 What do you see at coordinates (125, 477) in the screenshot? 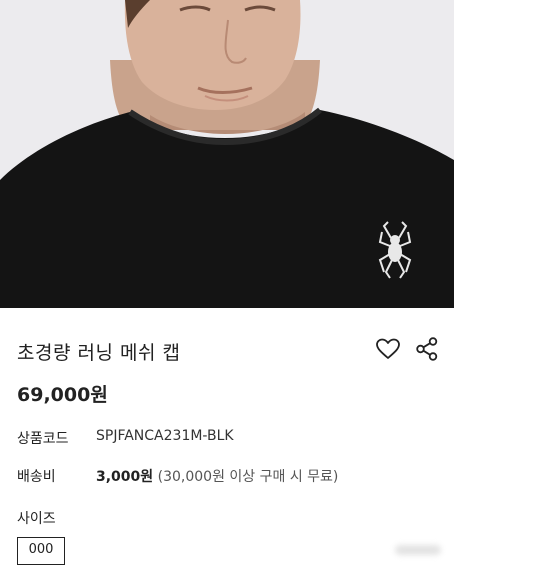
I see `shipping-fee: 3,000원` at bounding box center [125, 477].